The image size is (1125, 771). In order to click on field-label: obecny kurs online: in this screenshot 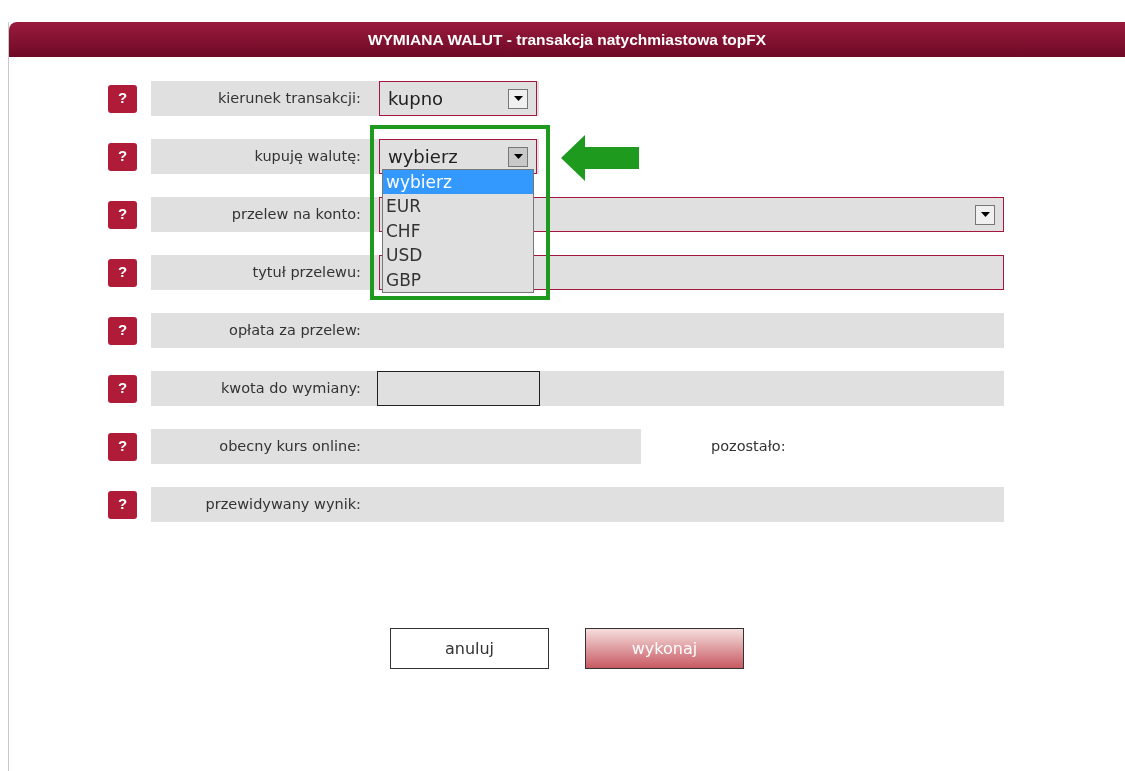, I will do `click(290, 446)`.